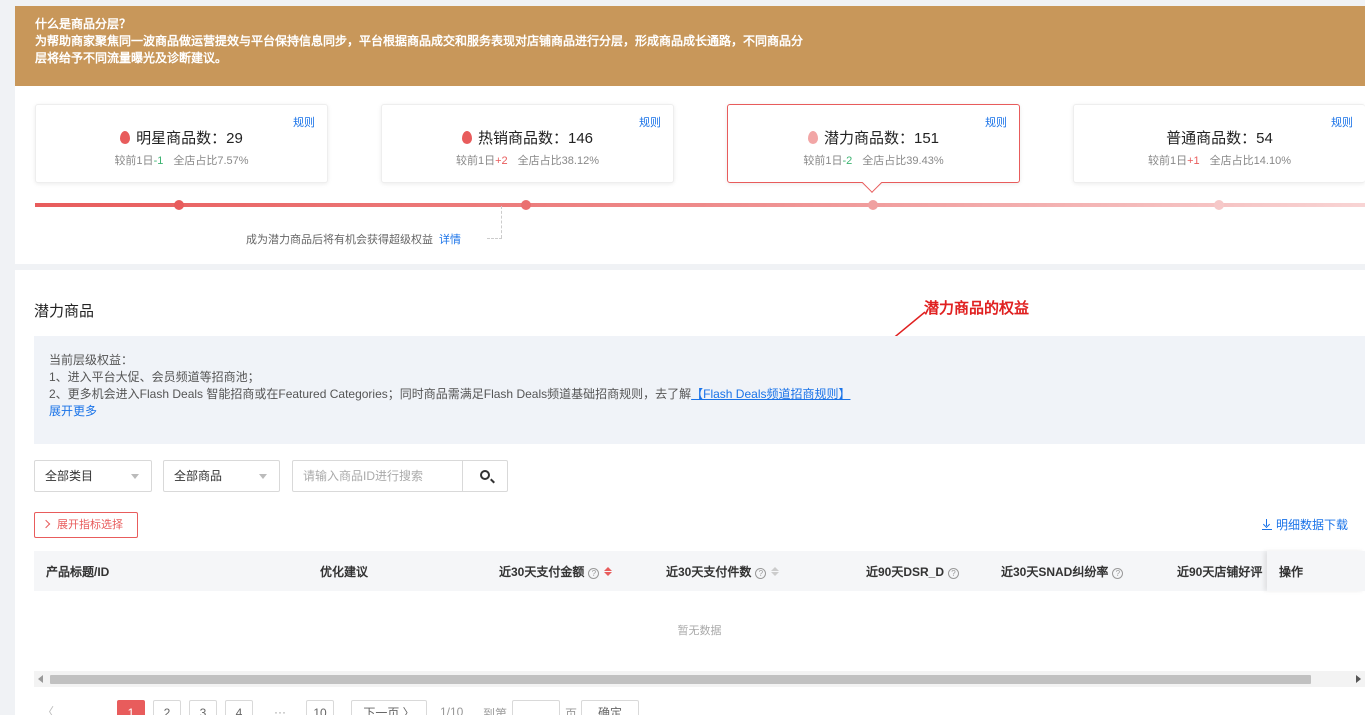  What do you see at coordinates (83, 24) in the screenshot?
I see `banner-title: 什么是商品分层？` at bounding box center [83, 24].